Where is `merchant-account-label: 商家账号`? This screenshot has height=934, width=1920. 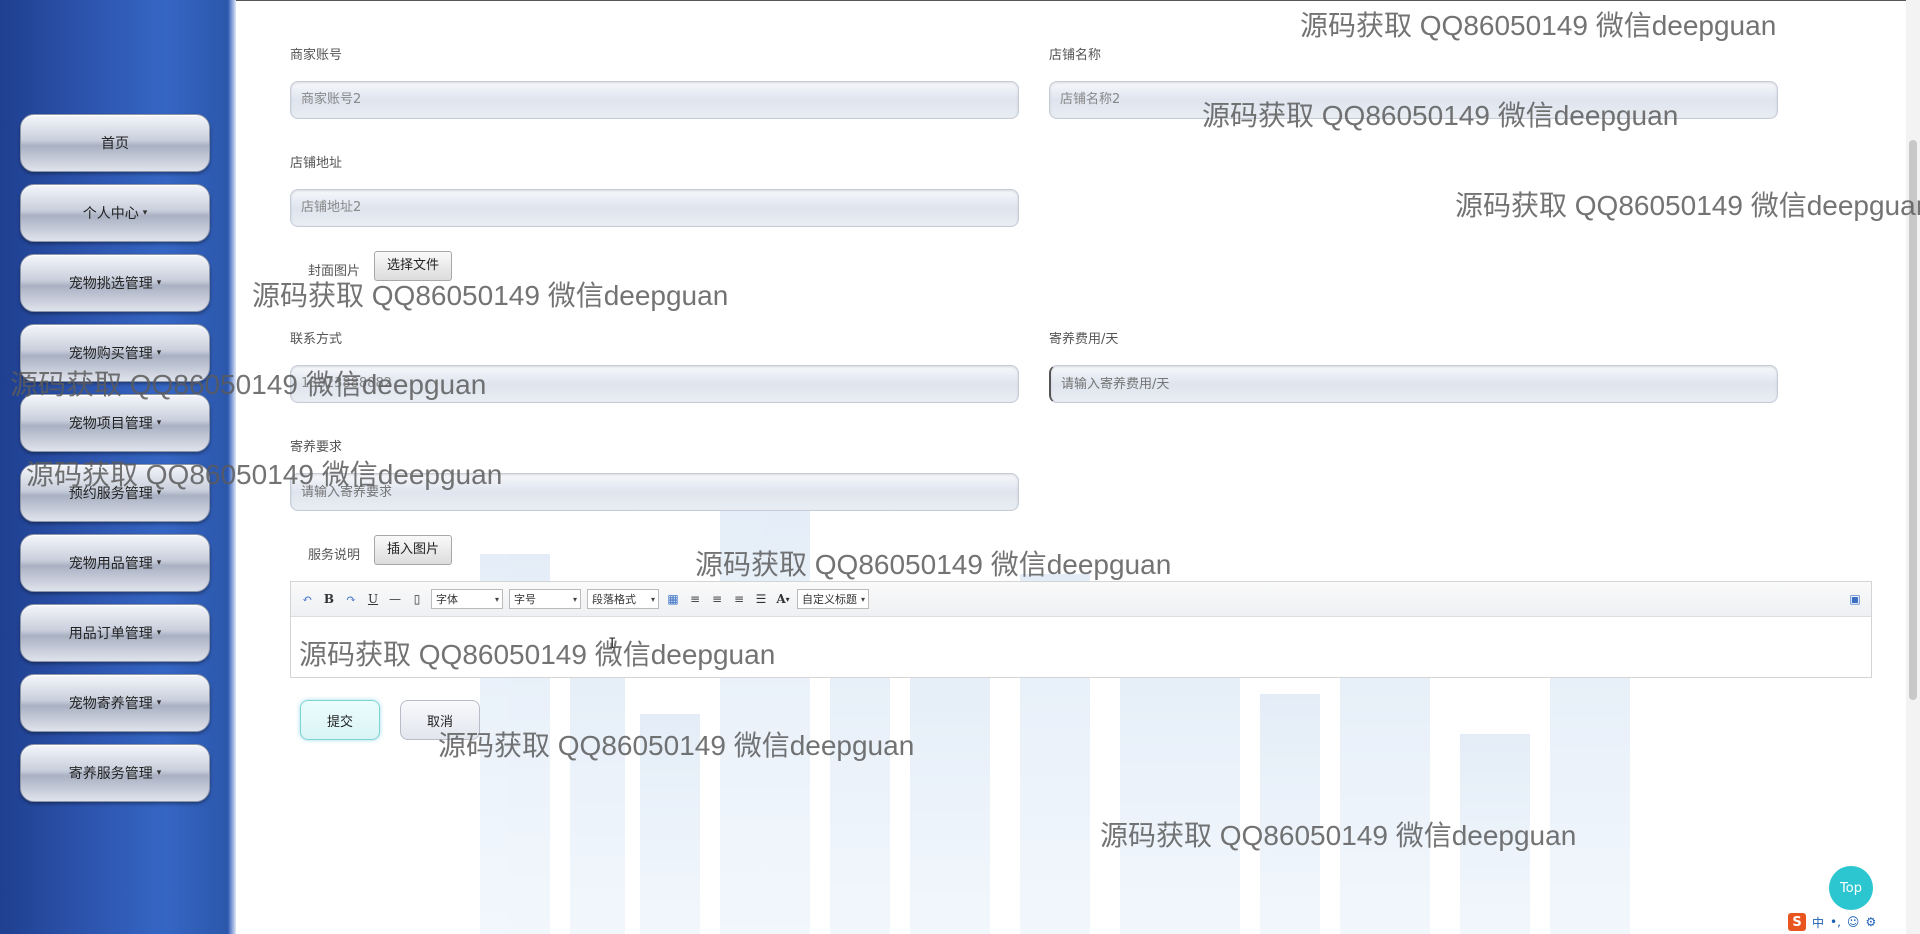
merchant-account-label: 商家账号 is located at coordinates (316, 55).